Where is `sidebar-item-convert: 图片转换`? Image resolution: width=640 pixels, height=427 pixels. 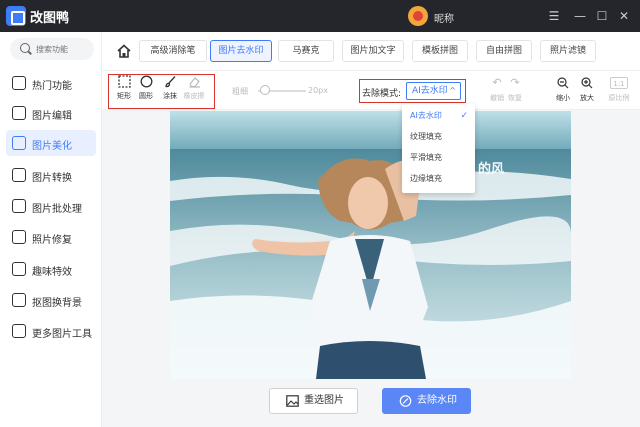
sidebar-item-convert: 图片转换 is located at coordinates (51, 175).